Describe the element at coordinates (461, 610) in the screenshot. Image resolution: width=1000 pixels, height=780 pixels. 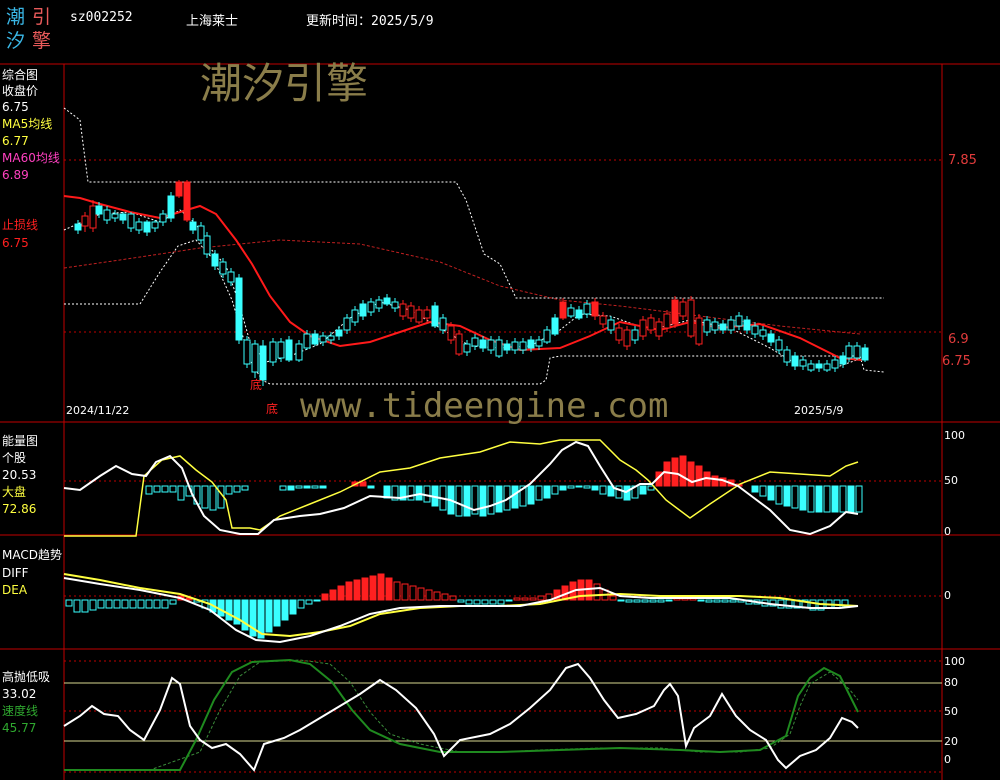
I see `diff-line` at that location.